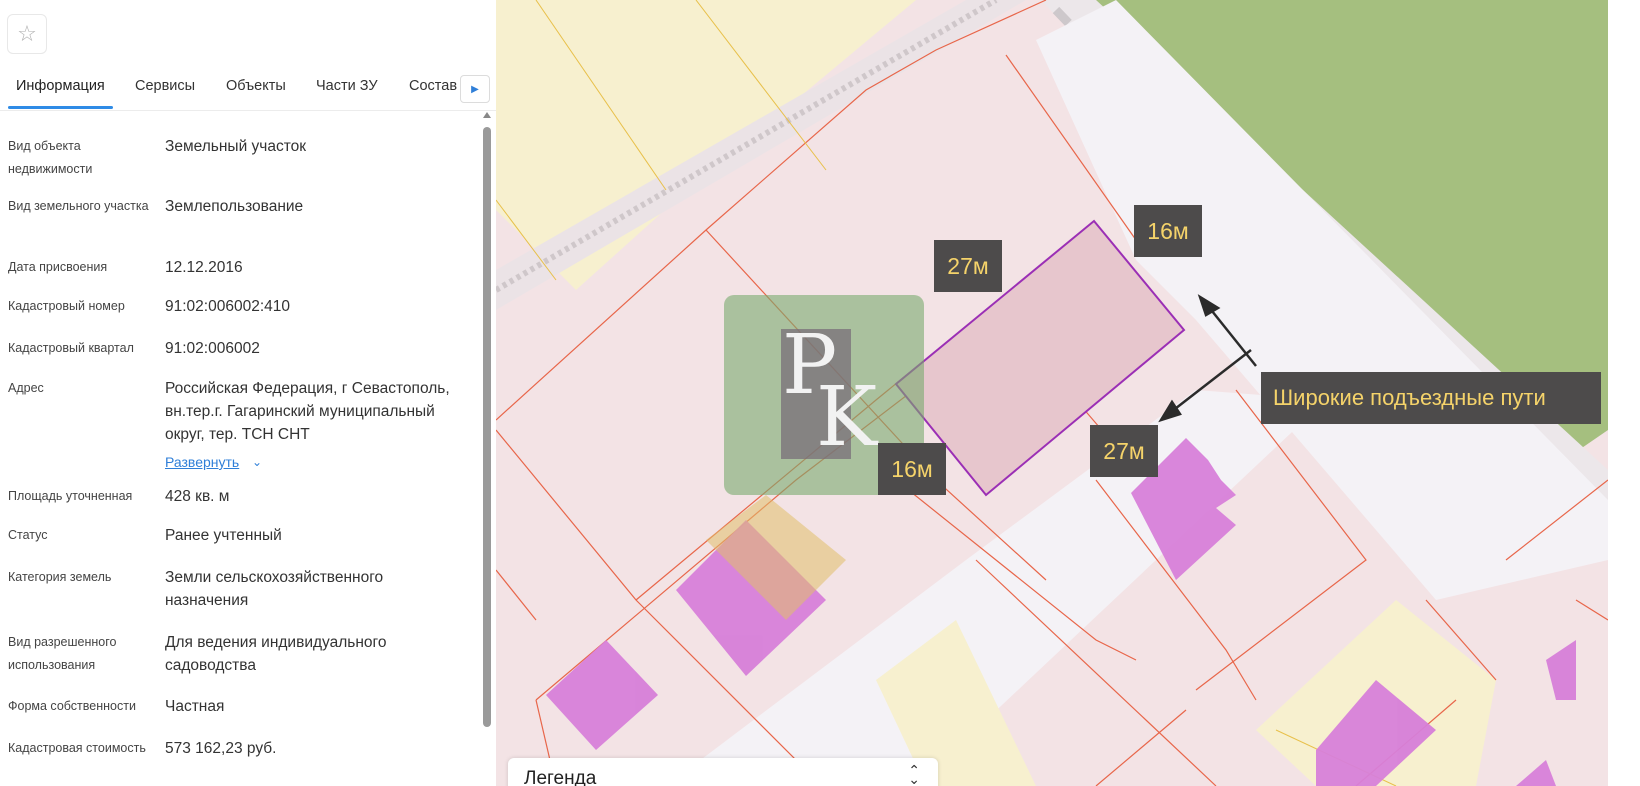 The width and height of the screenshot is (1640, 786). What do you see at coordinates (195, 706) in the screenshot?
I see `field-value: Частная` at bounding box center [195, 706].